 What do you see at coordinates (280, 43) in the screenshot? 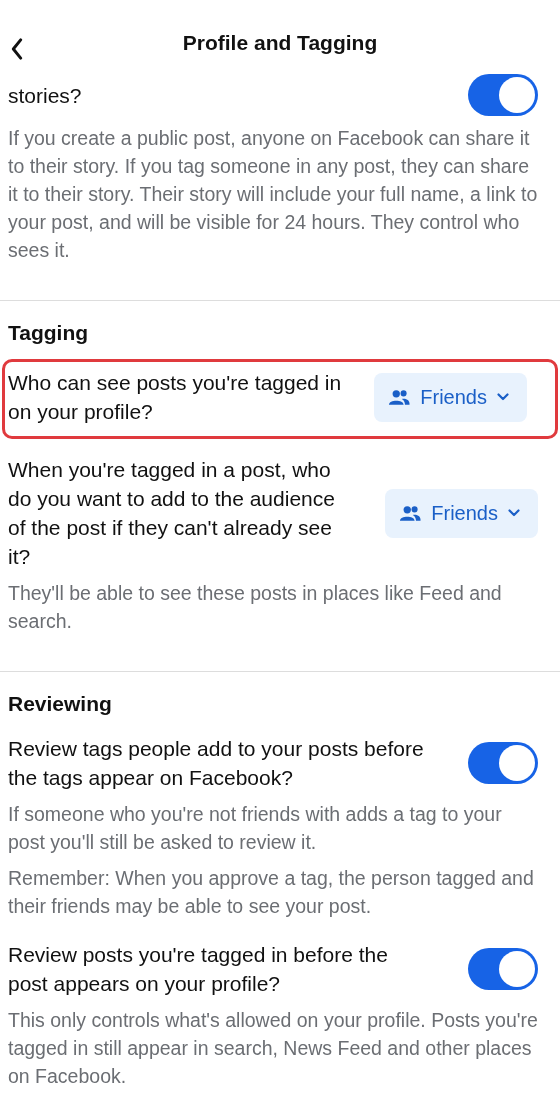
I see `page-title: Profile and Tagging` at bounding box center [280, 43].